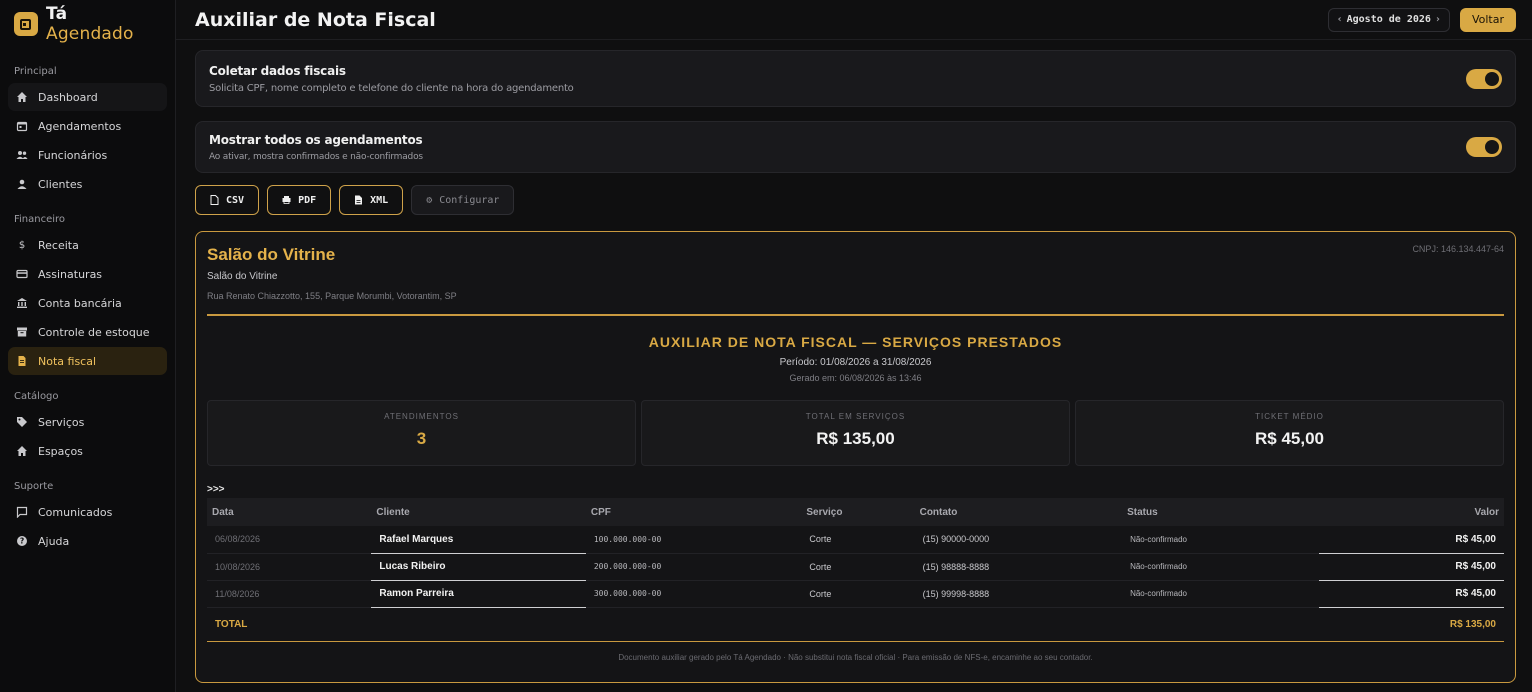  Describe the element at coordinates (214, 200) in the screenshot. I see `file-icon` at that location.